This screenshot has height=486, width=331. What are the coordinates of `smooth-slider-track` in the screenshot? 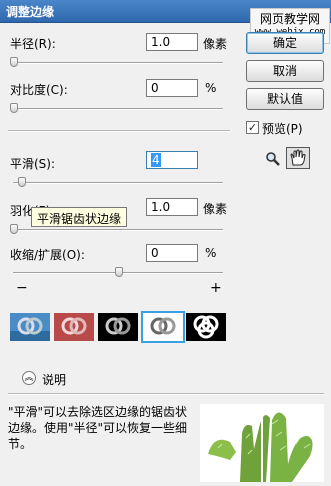 It's located at (118, 183).